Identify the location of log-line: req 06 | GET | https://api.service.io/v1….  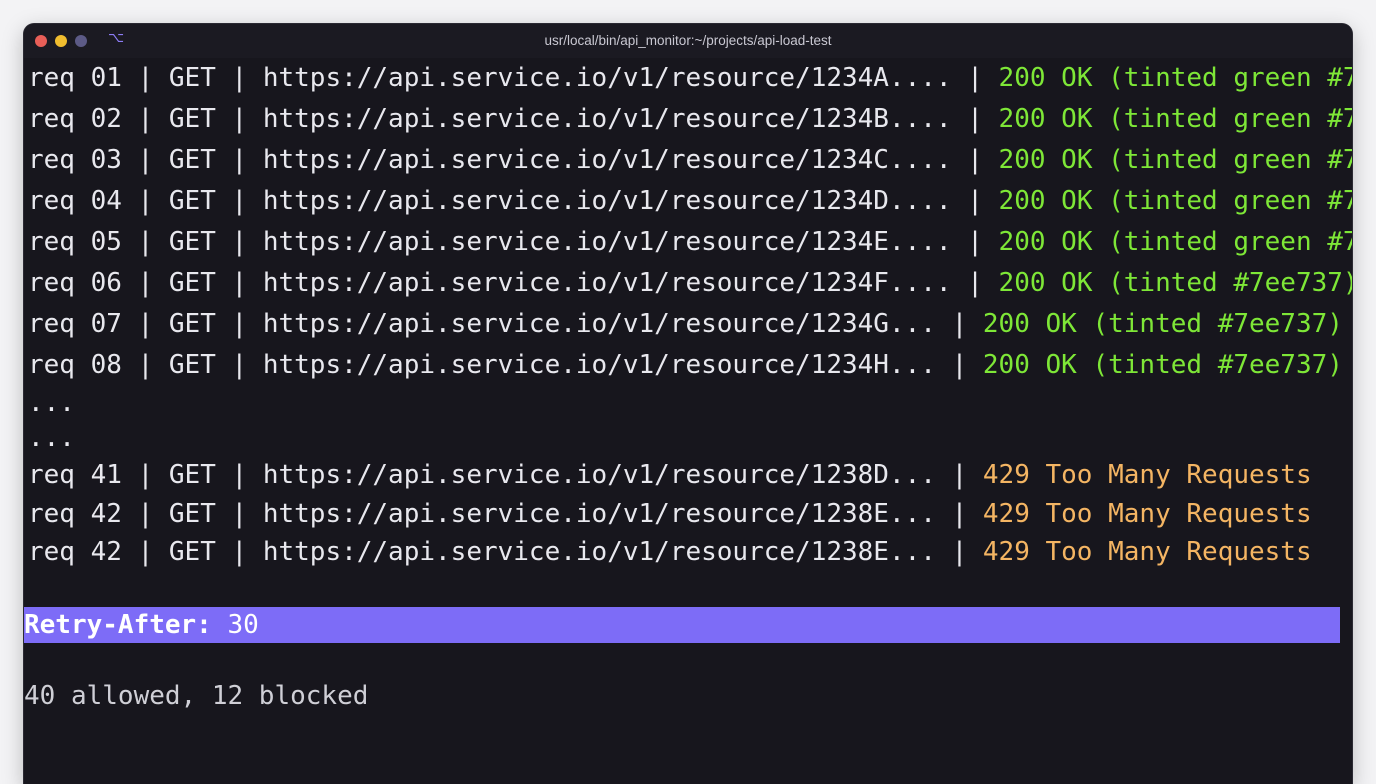
(690, 283).